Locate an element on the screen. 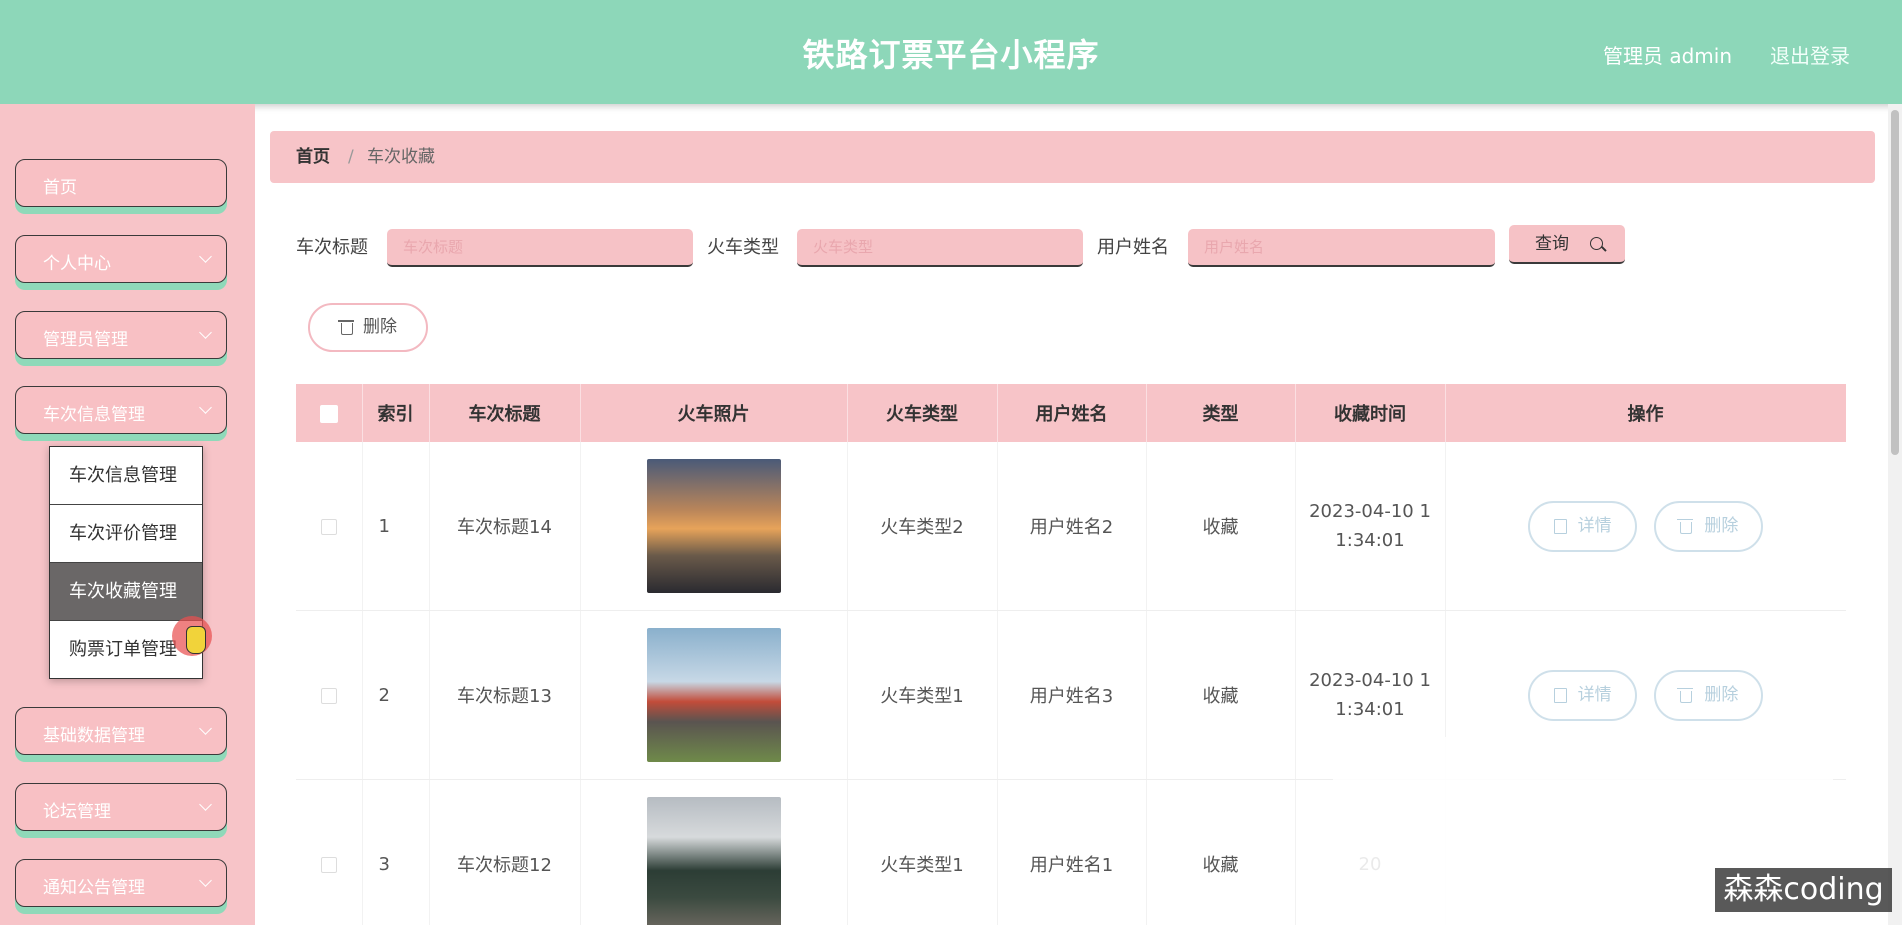 The height and width of the screenshot is (925, 1902). cell-index: 2 is located at coordinates (396, 695).